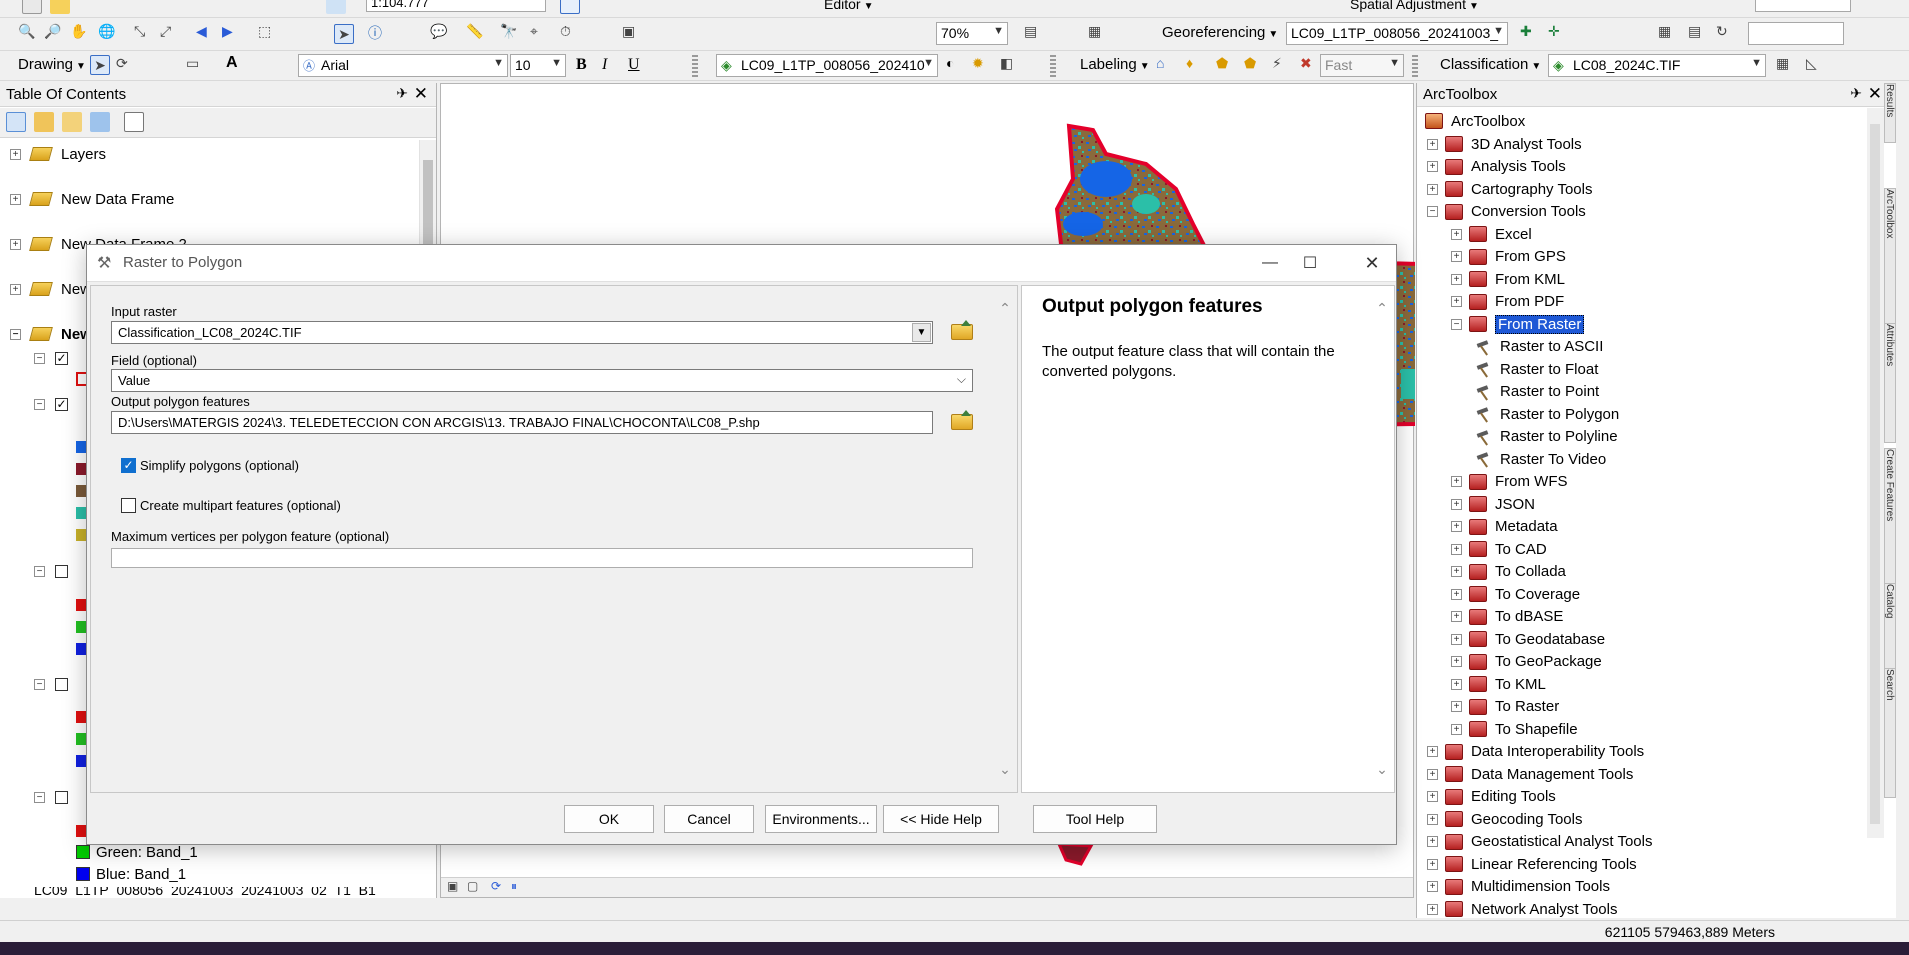  Describe the element at coordinates (1189, 63) in the screenshot. I see `label-priority-icon: ♦` at that location.